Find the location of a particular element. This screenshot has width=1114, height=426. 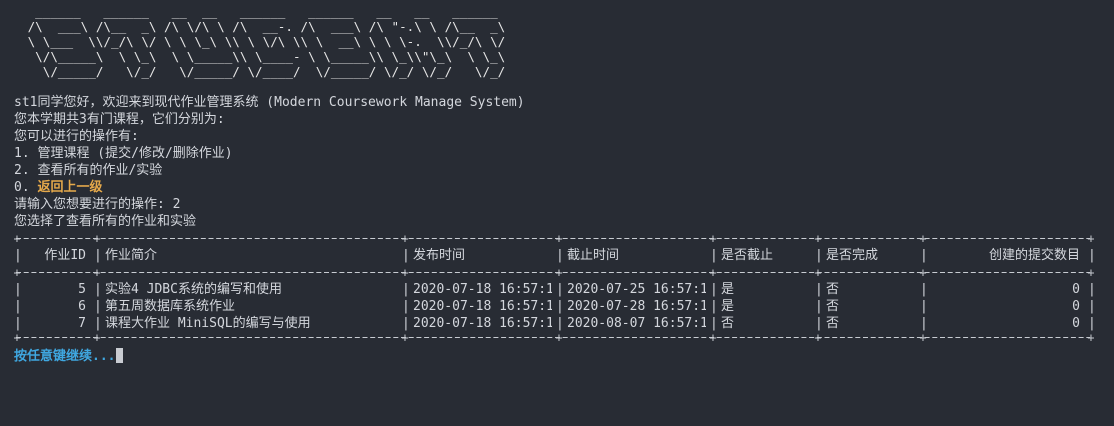

table-cell-deadline: 2020-08-07 16:57:12 is located at coordinates (636, 323).